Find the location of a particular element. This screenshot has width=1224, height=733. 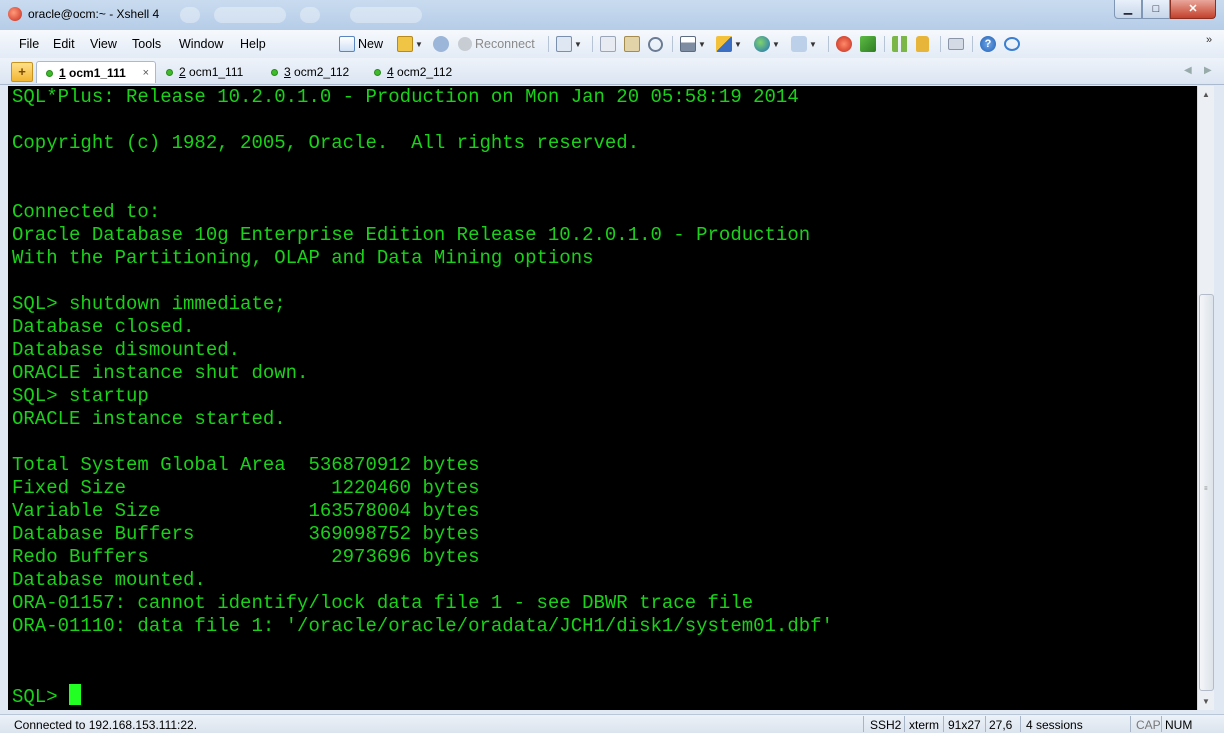

help-icon: ? is located at coordinates (988, 44).